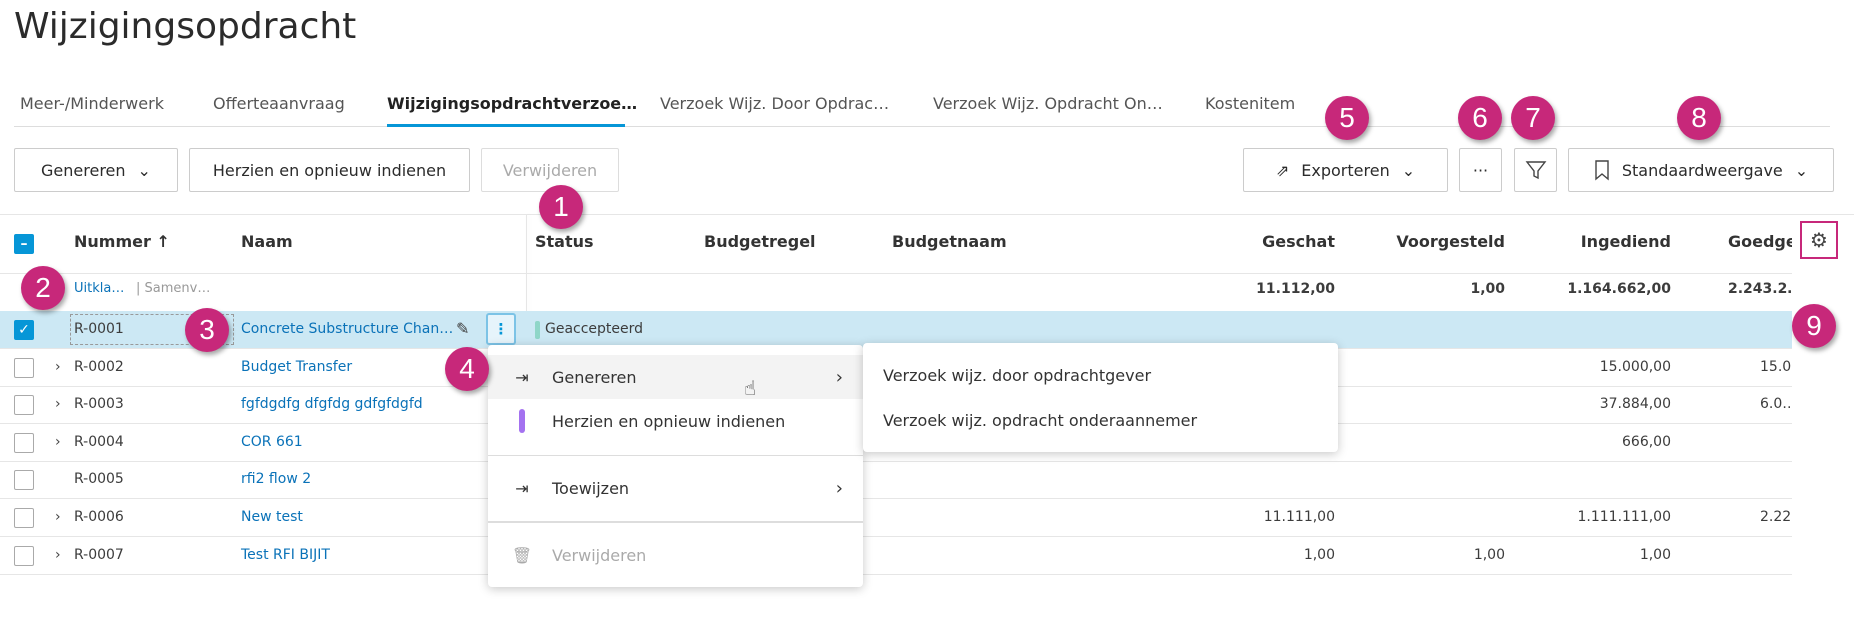 The image size is (1854, 634). What do you see at coordinates (1760, 241) in the screenshot?
I see `header-approved: Goedge` at bounding box center [1760, 241].